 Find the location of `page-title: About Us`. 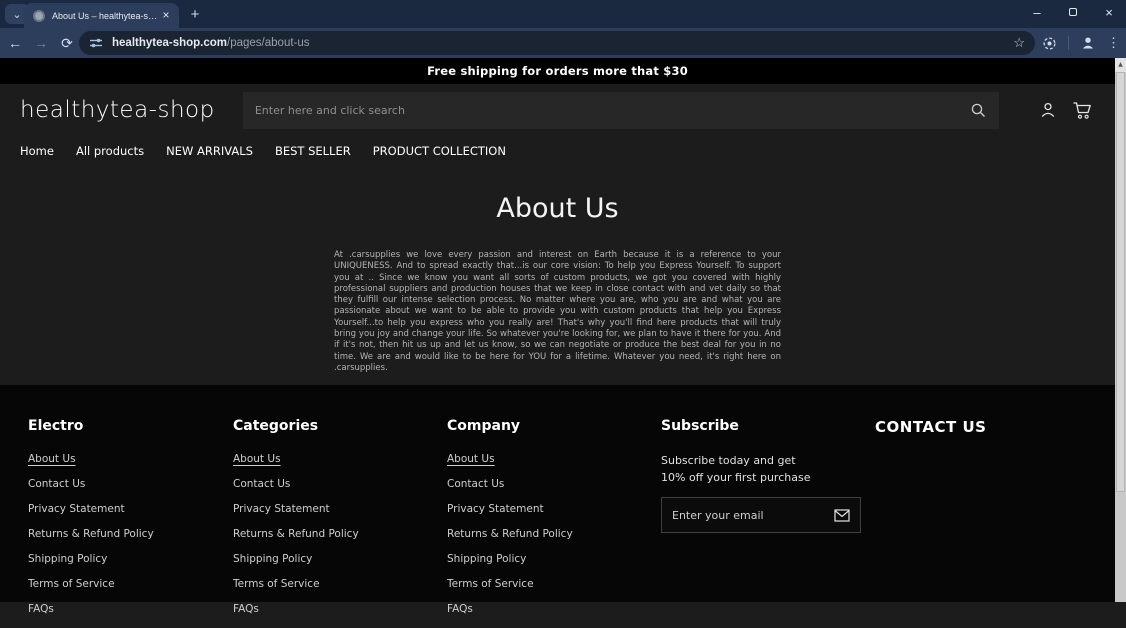

page-title: About Us is located at coordinates (557, 208).